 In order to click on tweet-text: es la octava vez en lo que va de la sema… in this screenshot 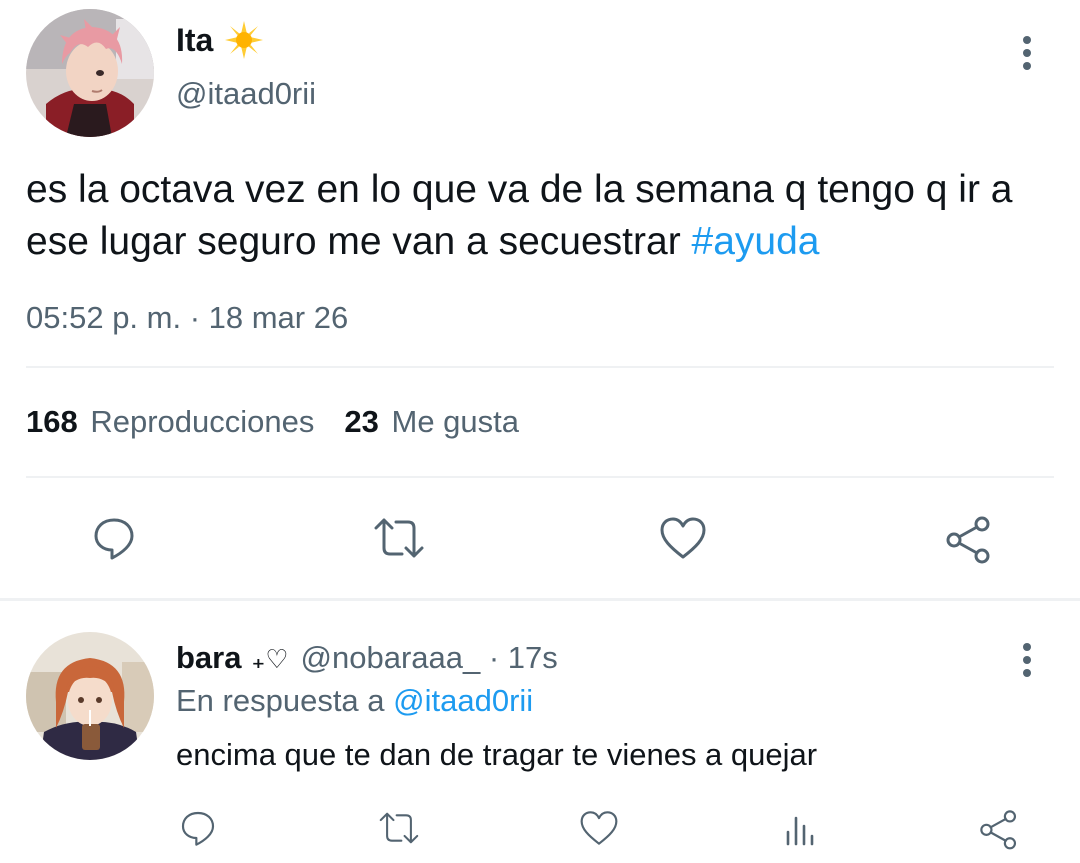, I will do `click(551, 216)`.